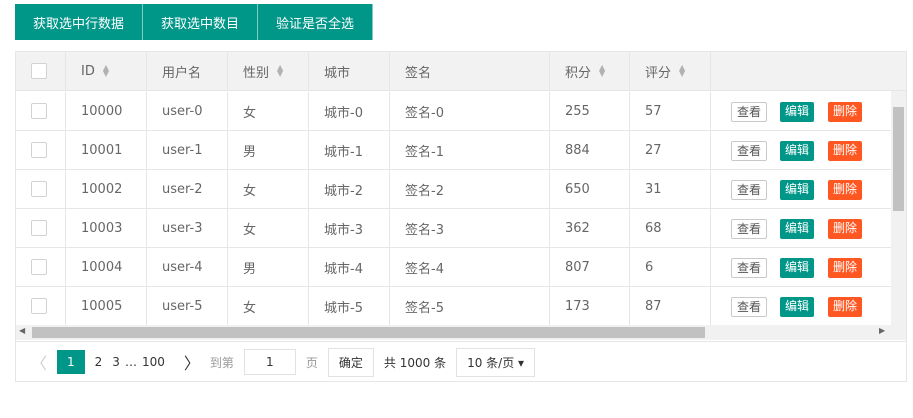 The height and width of the screenshot is (418, 913). Describe the element at coordinates (187, 306) in the screenshot. I see `table-cell: user-5` at that location.